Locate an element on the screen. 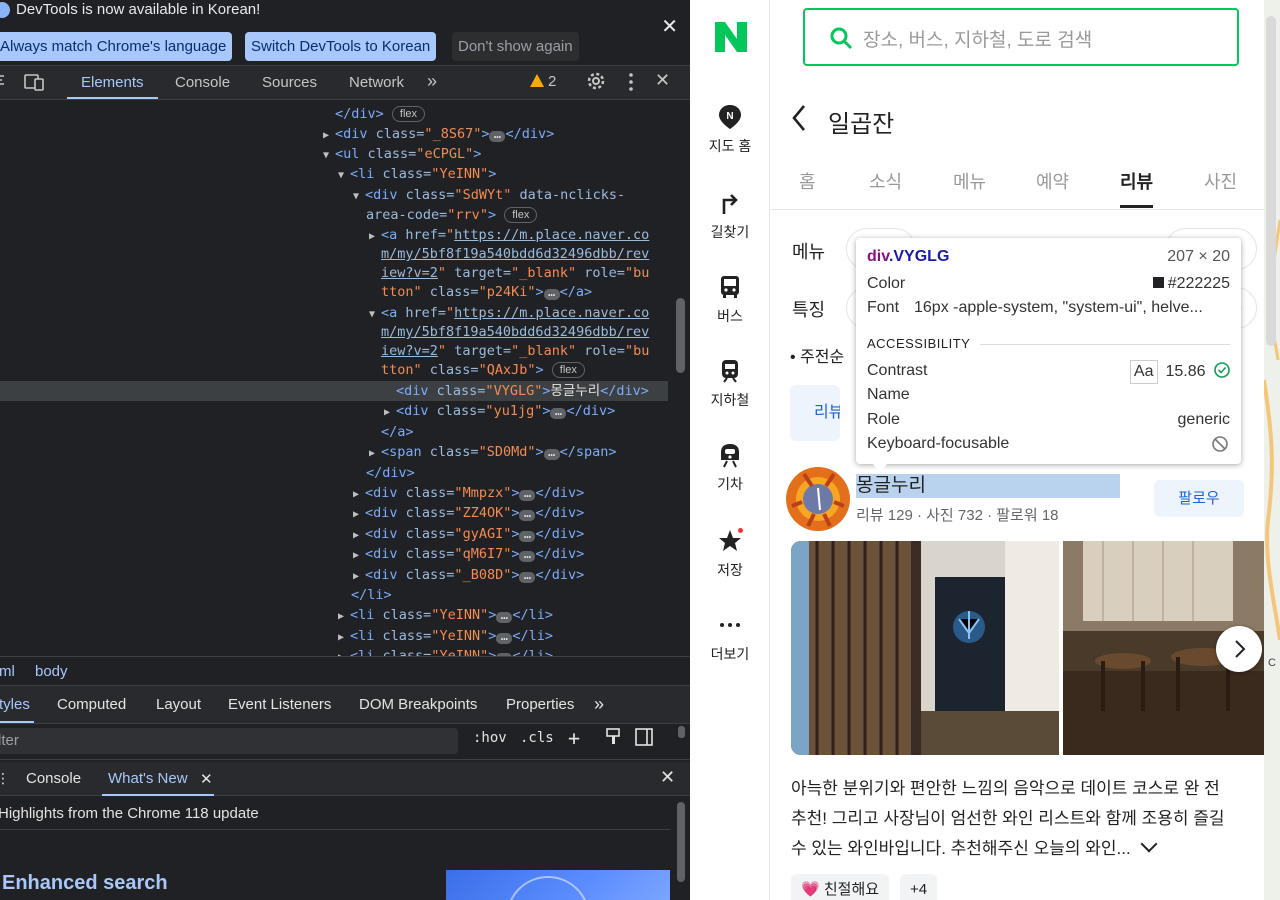 The image size is (1280, 900). dom-node: ▼ <li class="YeINN"> is located at coordinates (417, 174).